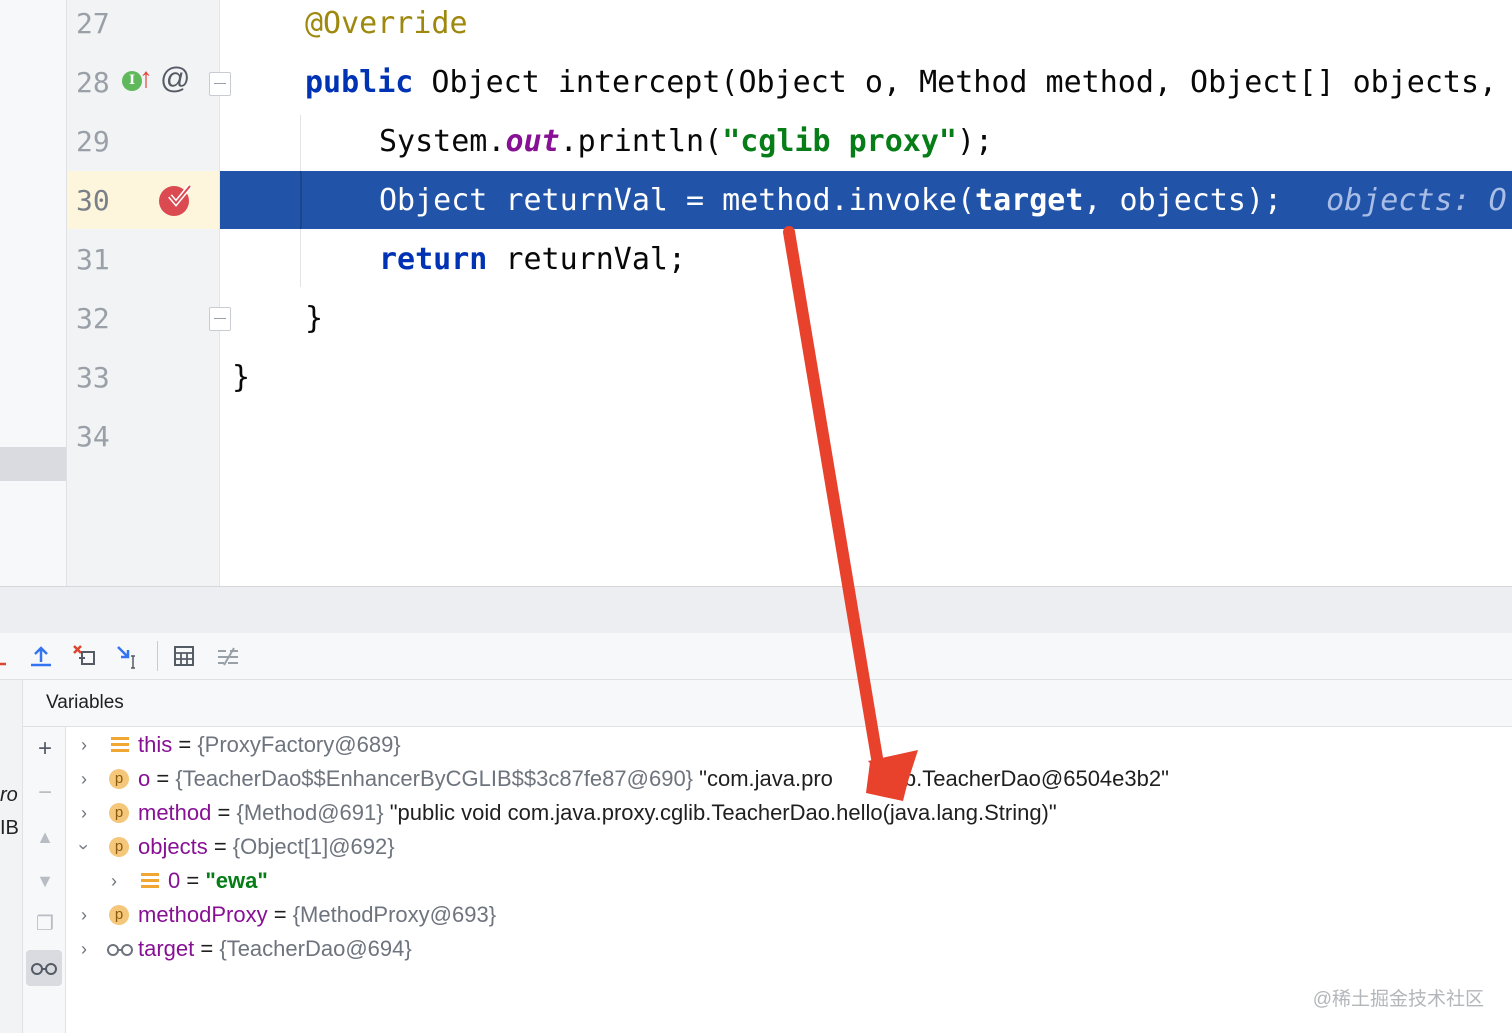  What do you see at coordinates (310, 812) in the screenshot?
I see `variable-value: {Method@691}` at bounding box center [310, 812].